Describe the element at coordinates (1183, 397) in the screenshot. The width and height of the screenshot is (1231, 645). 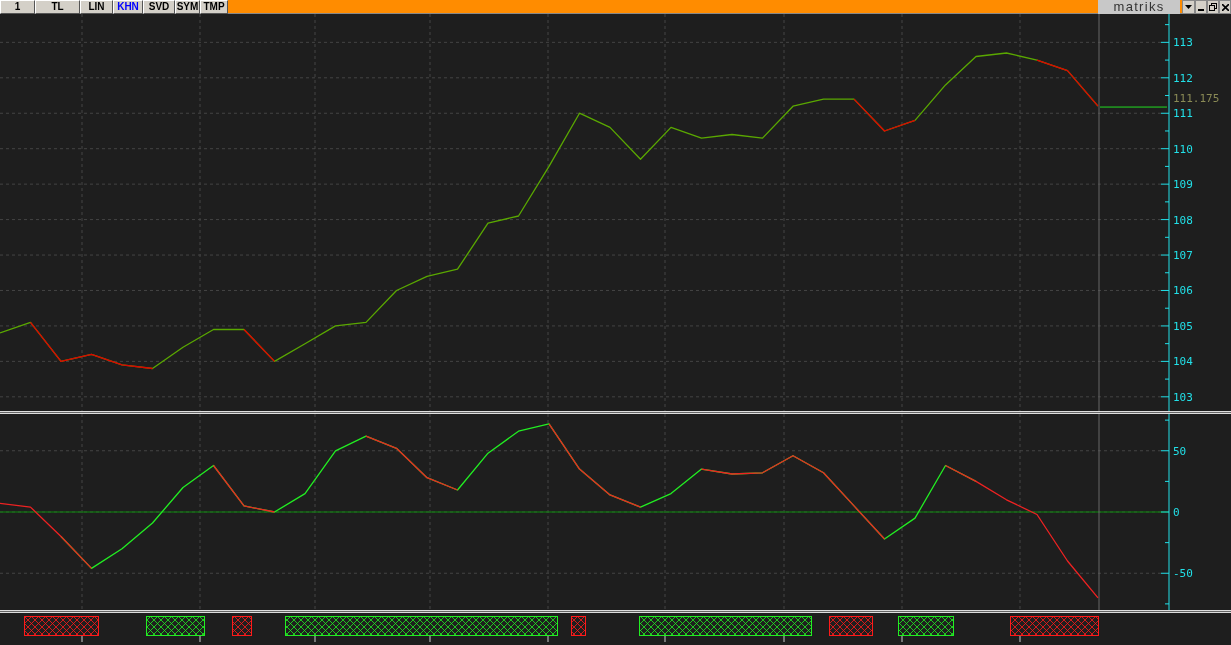
I see `axis-tick-label: 103` at that location.